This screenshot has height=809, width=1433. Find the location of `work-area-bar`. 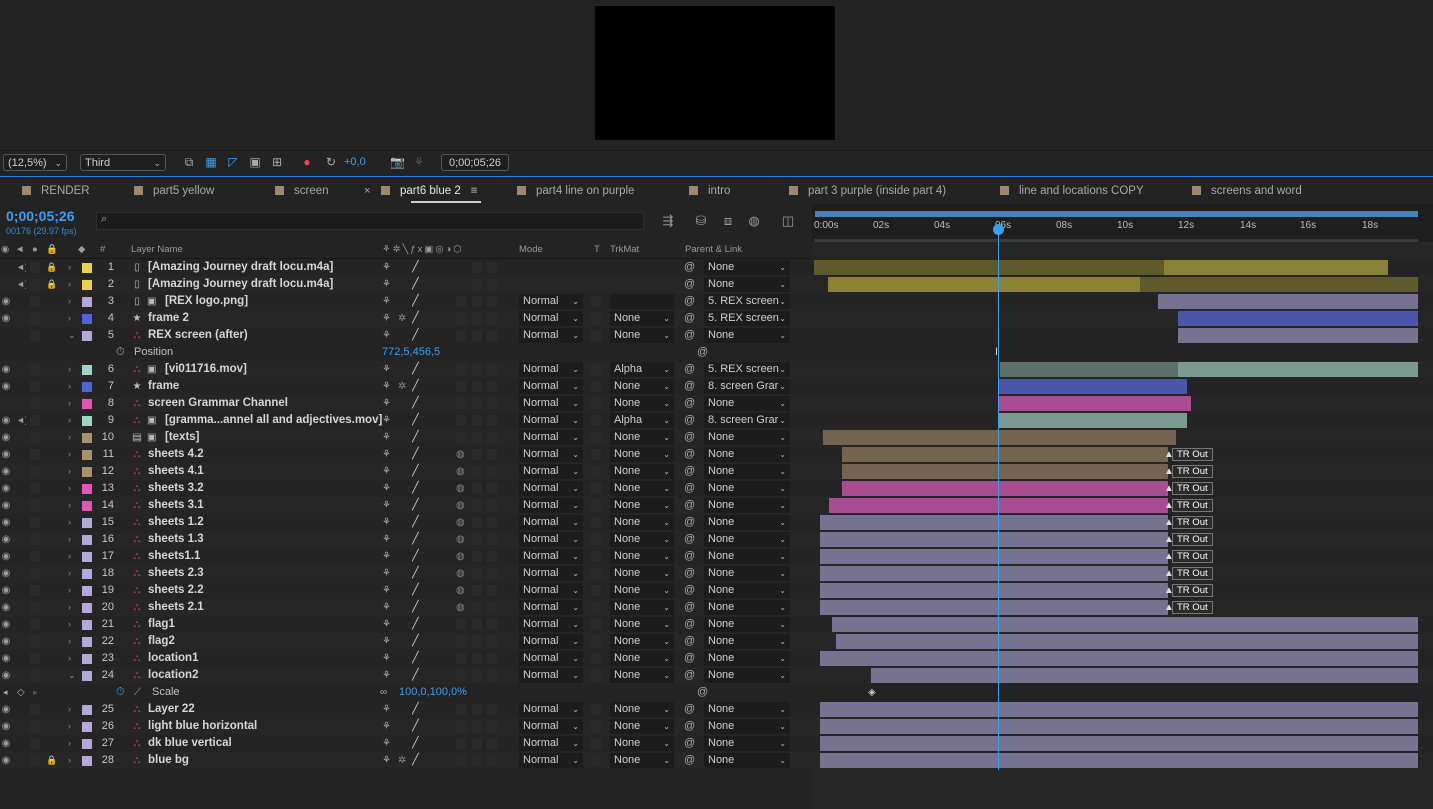

work-area-bar is located at coordinates (1116, 214).